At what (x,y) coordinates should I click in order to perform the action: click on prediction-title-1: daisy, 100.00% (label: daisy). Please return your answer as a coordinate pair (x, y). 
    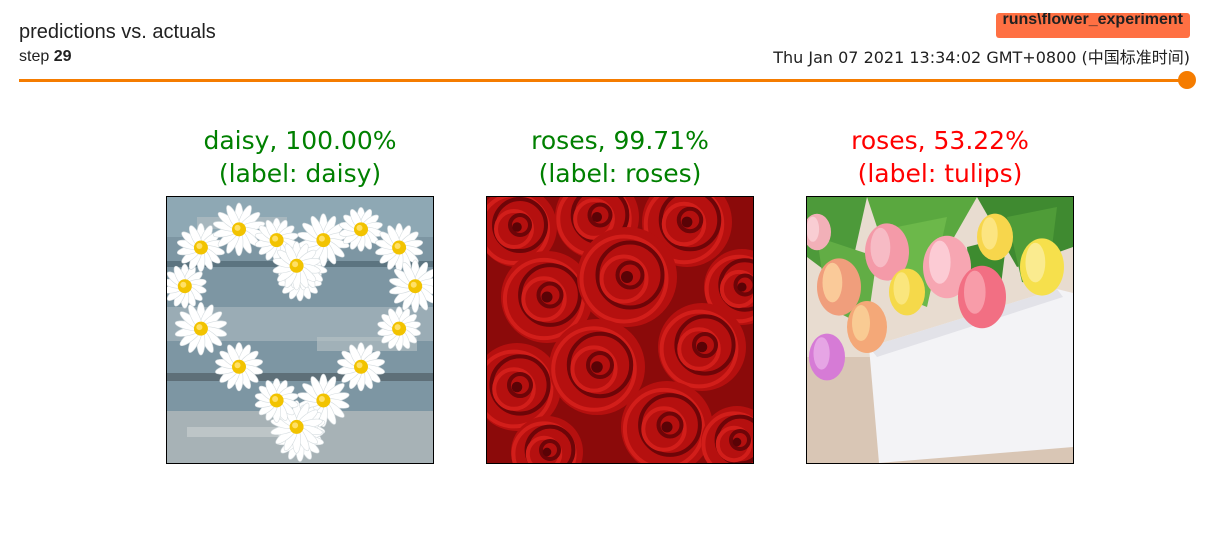
    Looking at the image, I should click on (300, 157).